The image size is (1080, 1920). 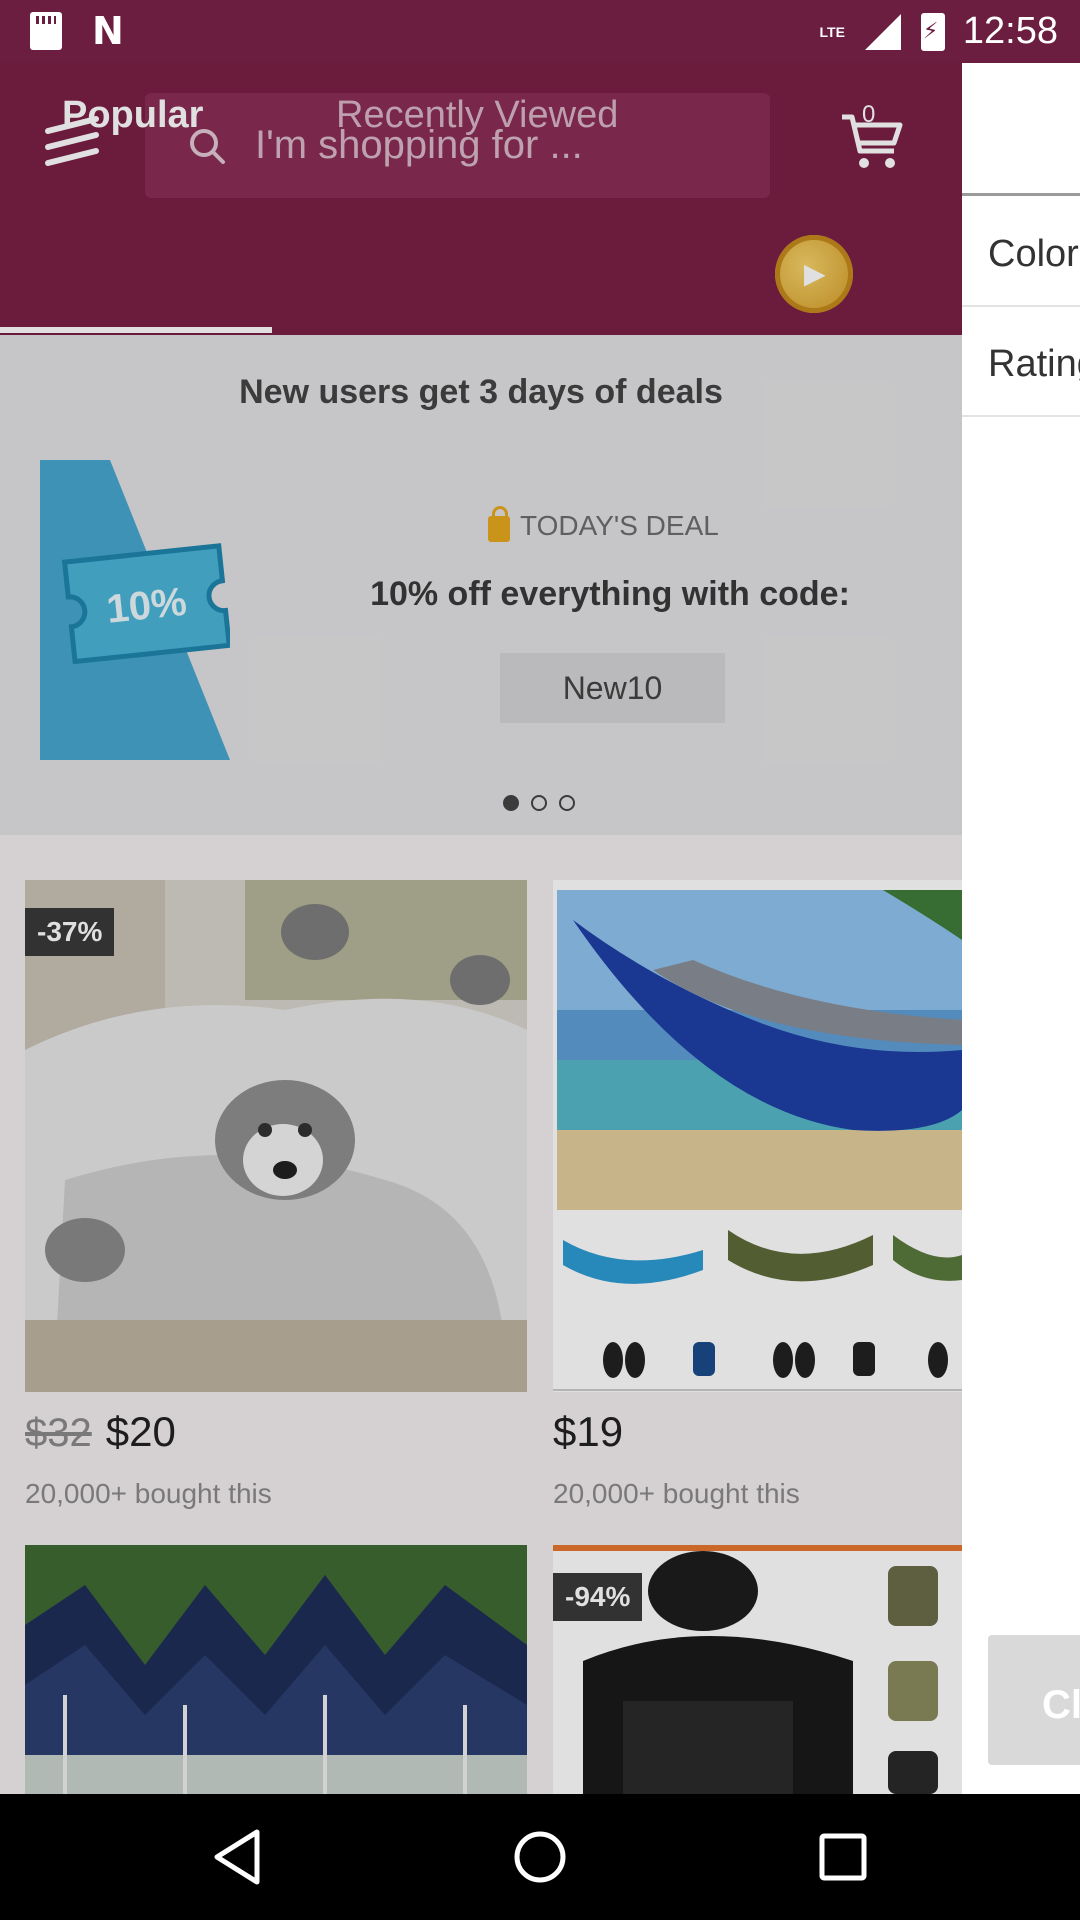 I want to click on tab-recently-viewed: Recently Viewed, so click(x=477, y=115).